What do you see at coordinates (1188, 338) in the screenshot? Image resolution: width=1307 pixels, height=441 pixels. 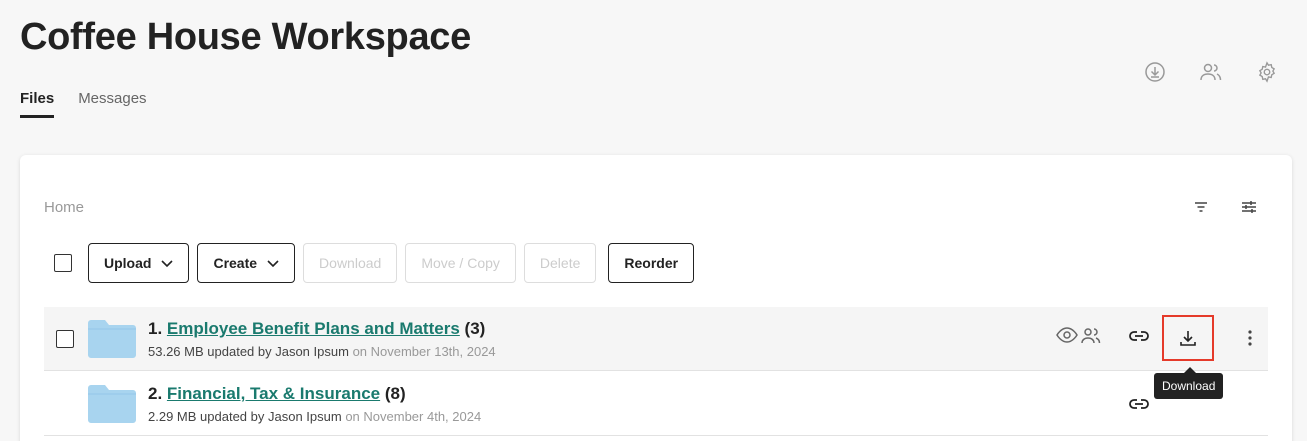 I see `download-icon` at bounding box center [1188, 338].